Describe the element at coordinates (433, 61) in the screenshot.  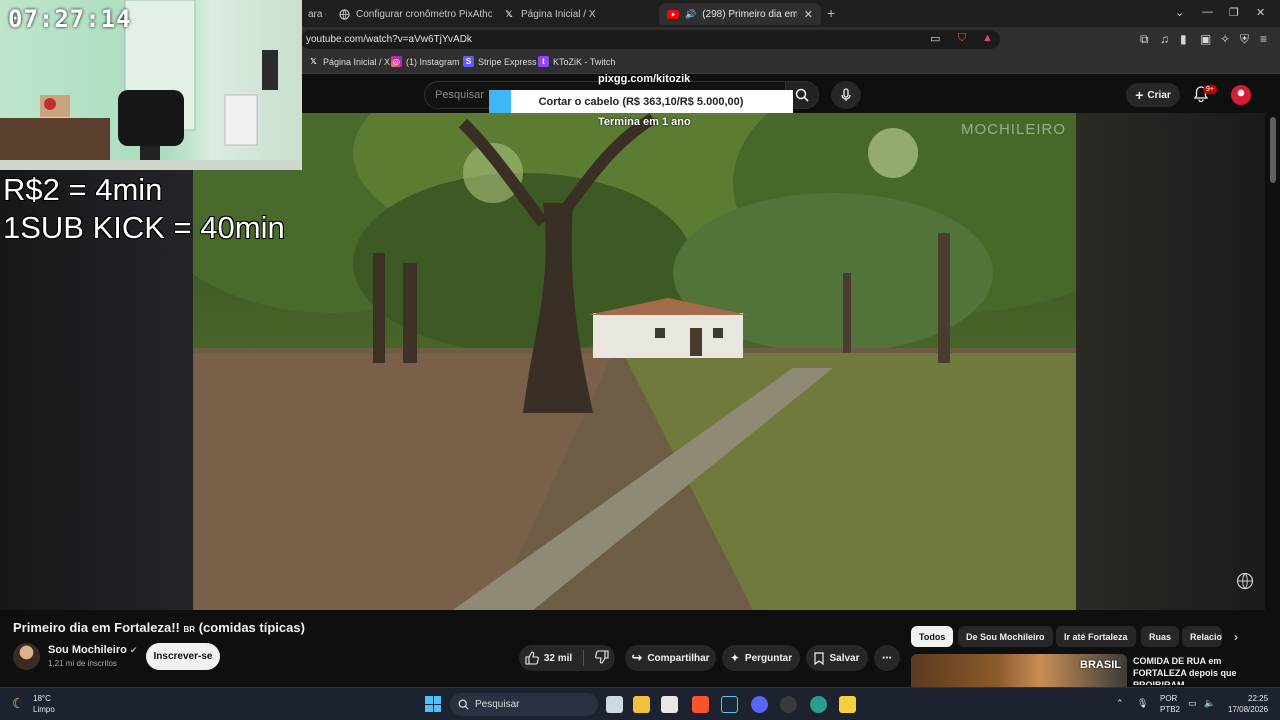
I see `bookmark-label: (1) Instagram` at that location.